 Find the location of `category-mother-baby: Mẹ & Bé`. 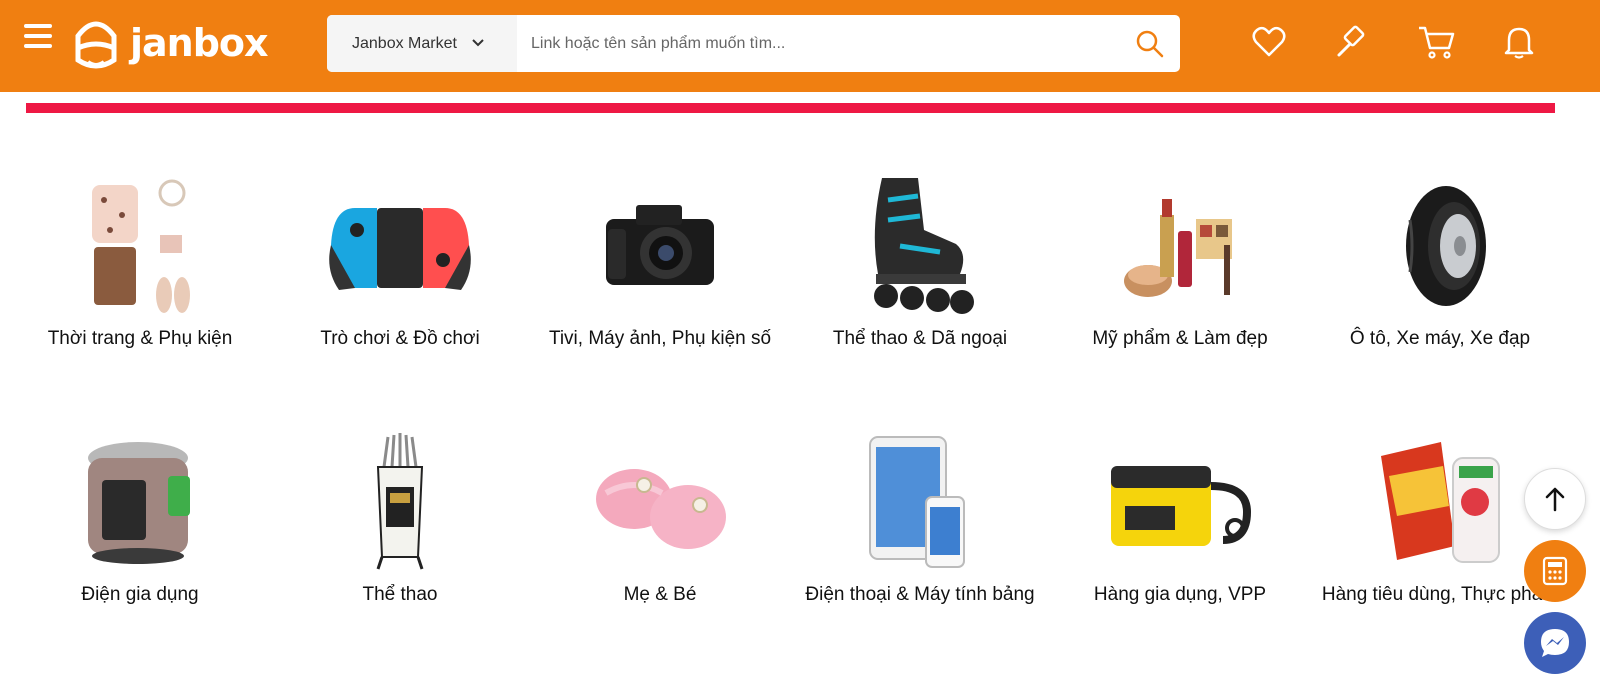

category-mother-baby: Mẹ & Bé is located at coordinates (660, 514).